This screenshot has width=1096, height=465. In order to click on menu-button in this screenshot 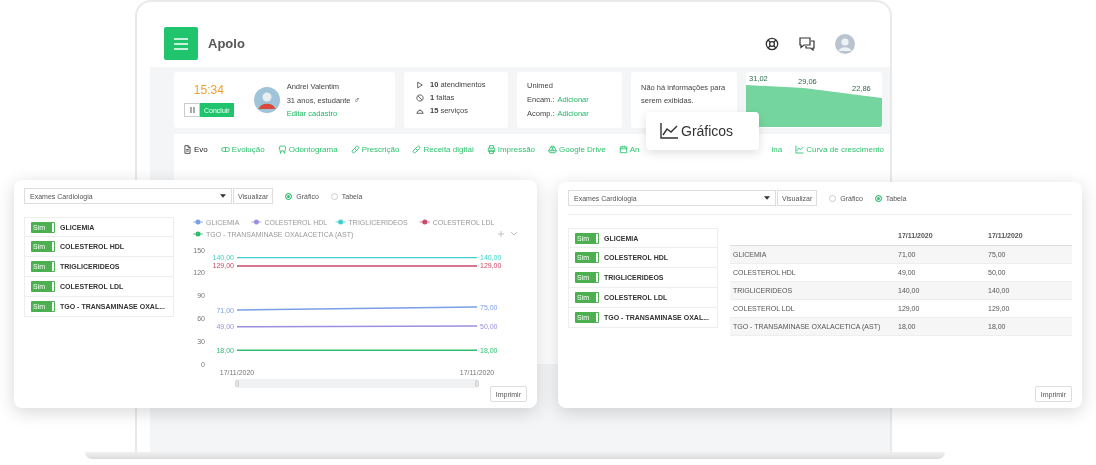, I will do `click(181, 43)`.